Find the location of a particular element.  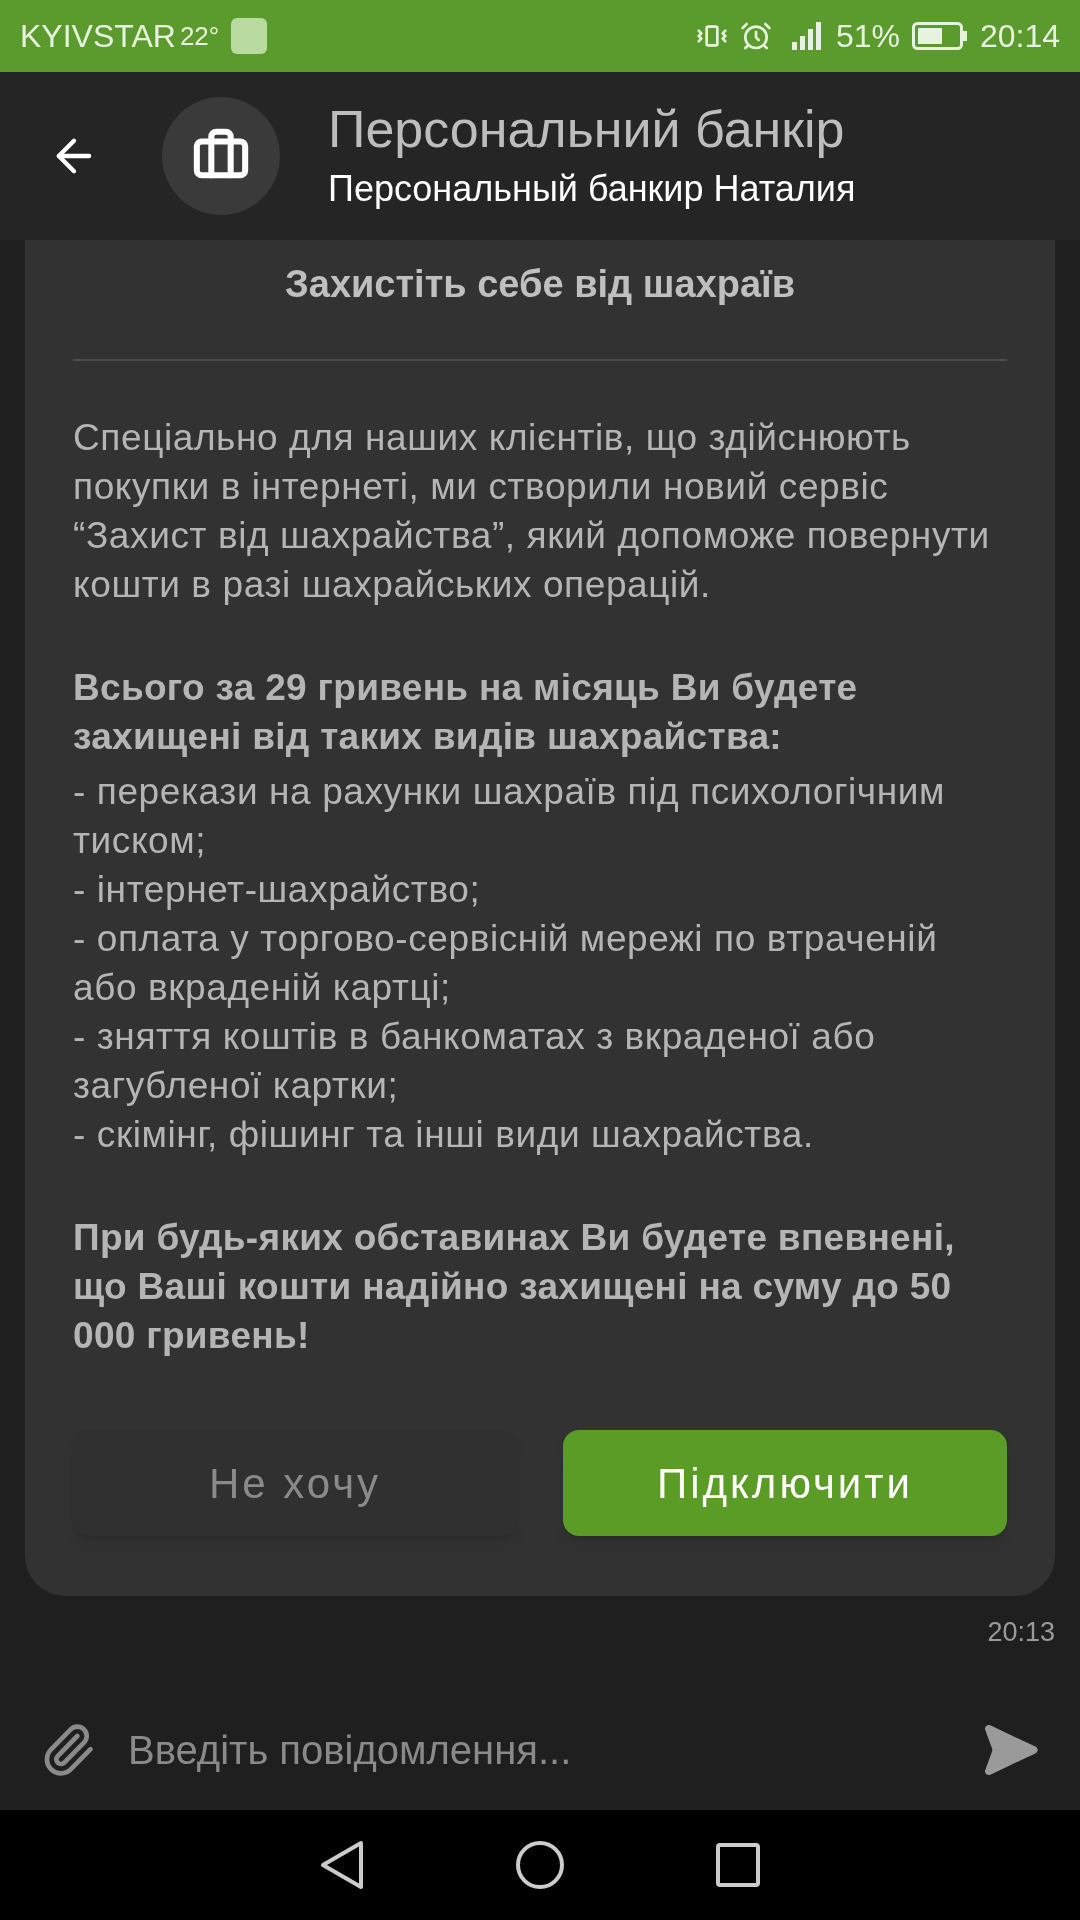

chat-title: Персональний банкір is located at coordinates (587, 129).